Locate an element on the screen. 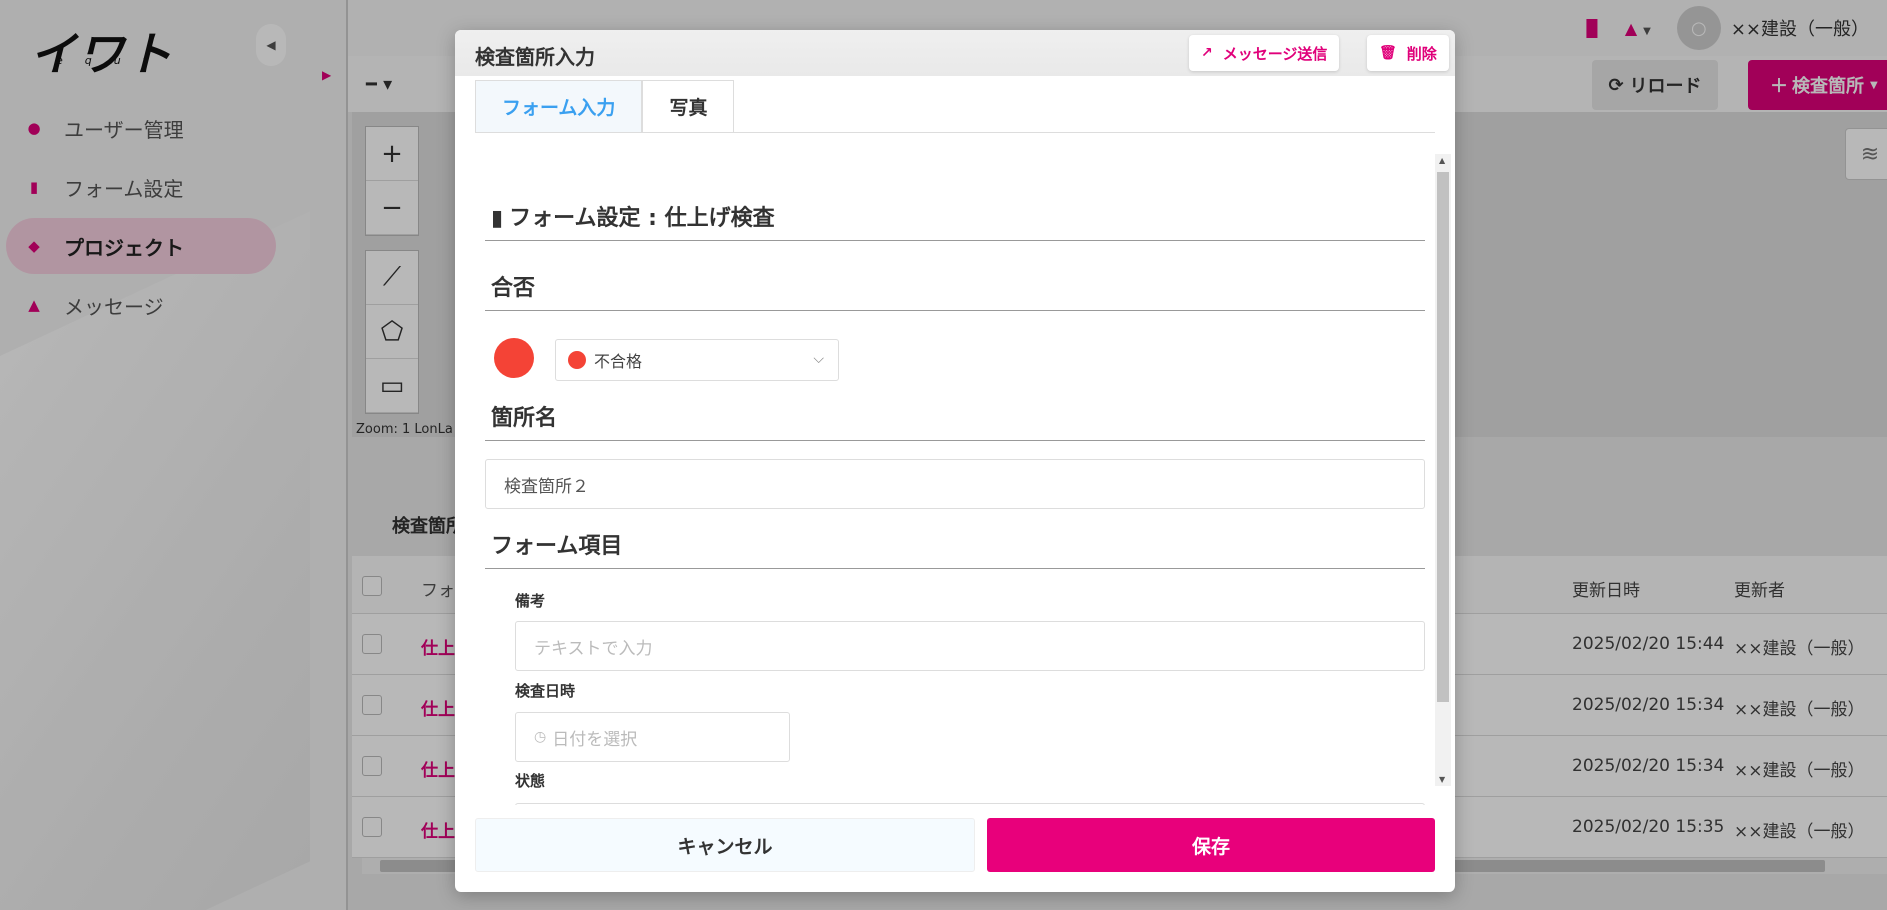  save-button: 保存 is located at coordinates (1211, 845).